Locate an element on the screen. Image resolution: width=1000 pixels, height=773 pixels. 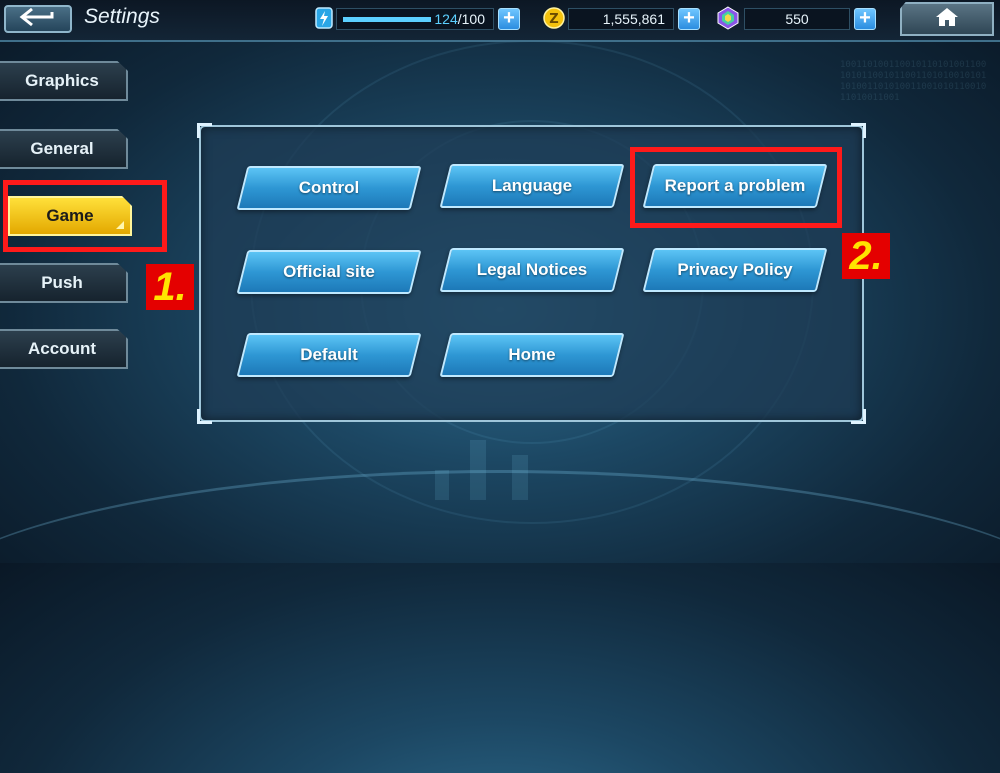
official-site-button: Official site is located at coordinates (329, 272).